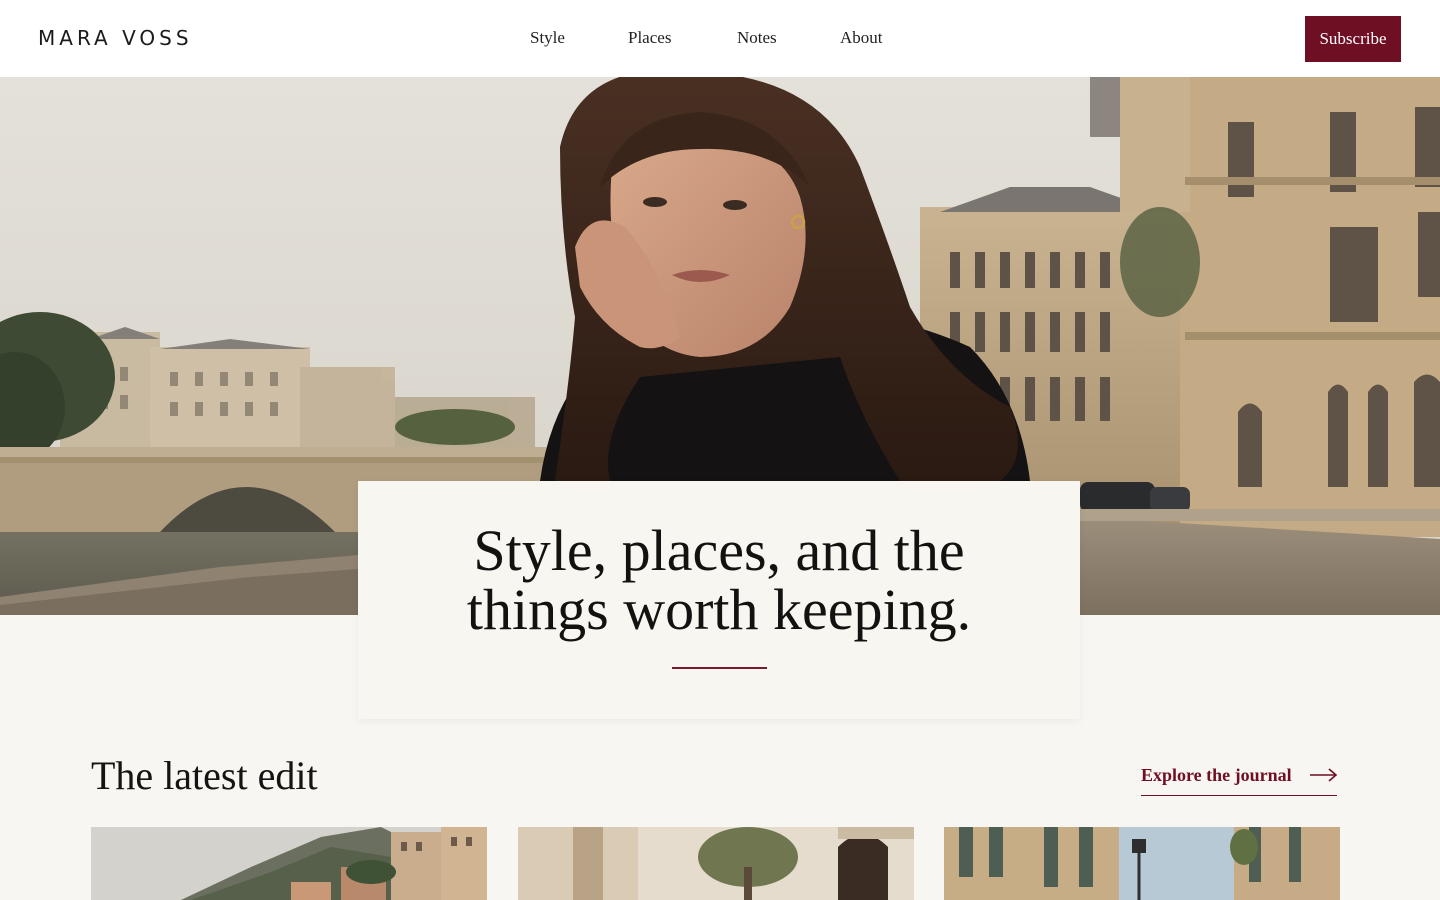 This screenshot has width=1440, height=900. I want to click on hero-divider, so click(719, 668).